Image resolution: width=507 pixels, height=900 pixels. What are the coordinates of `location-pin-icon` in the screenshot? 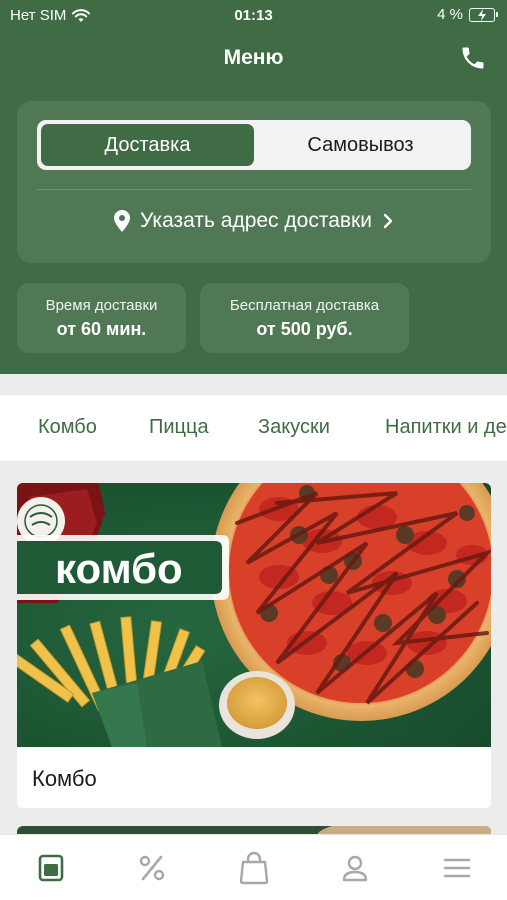 It's located at (122, 221).